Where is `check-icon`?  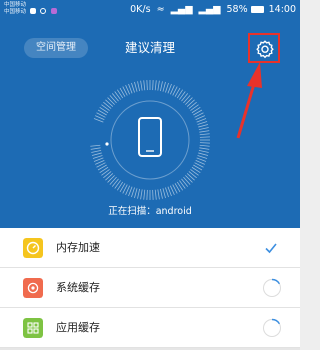
check-icon is located at coordinates (271, 248).